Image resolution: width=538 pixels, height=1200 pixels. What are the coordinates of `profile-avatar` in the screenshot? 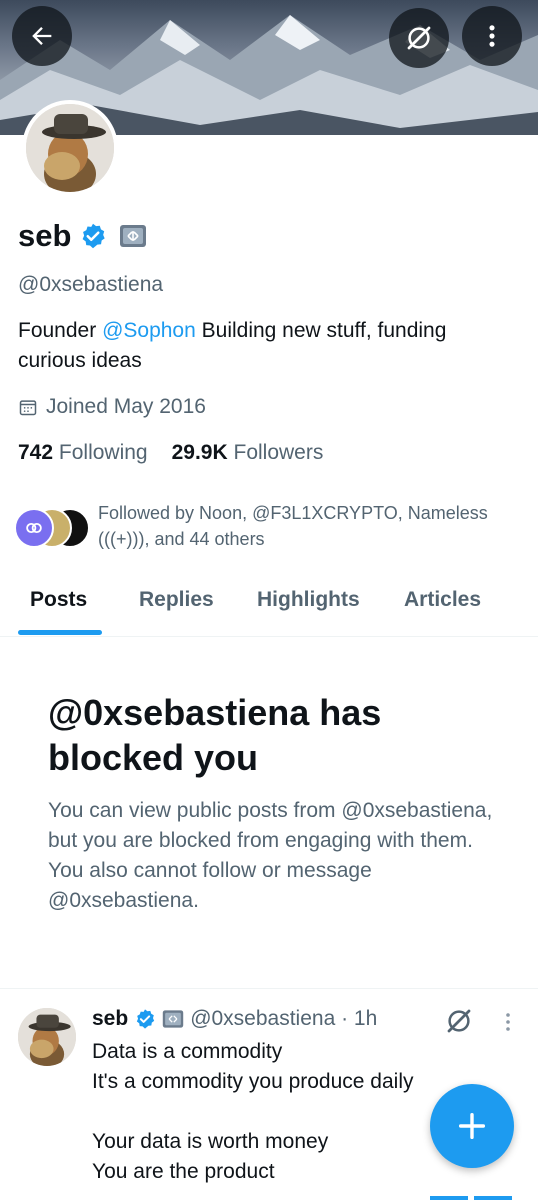 It's located at (70, 148).